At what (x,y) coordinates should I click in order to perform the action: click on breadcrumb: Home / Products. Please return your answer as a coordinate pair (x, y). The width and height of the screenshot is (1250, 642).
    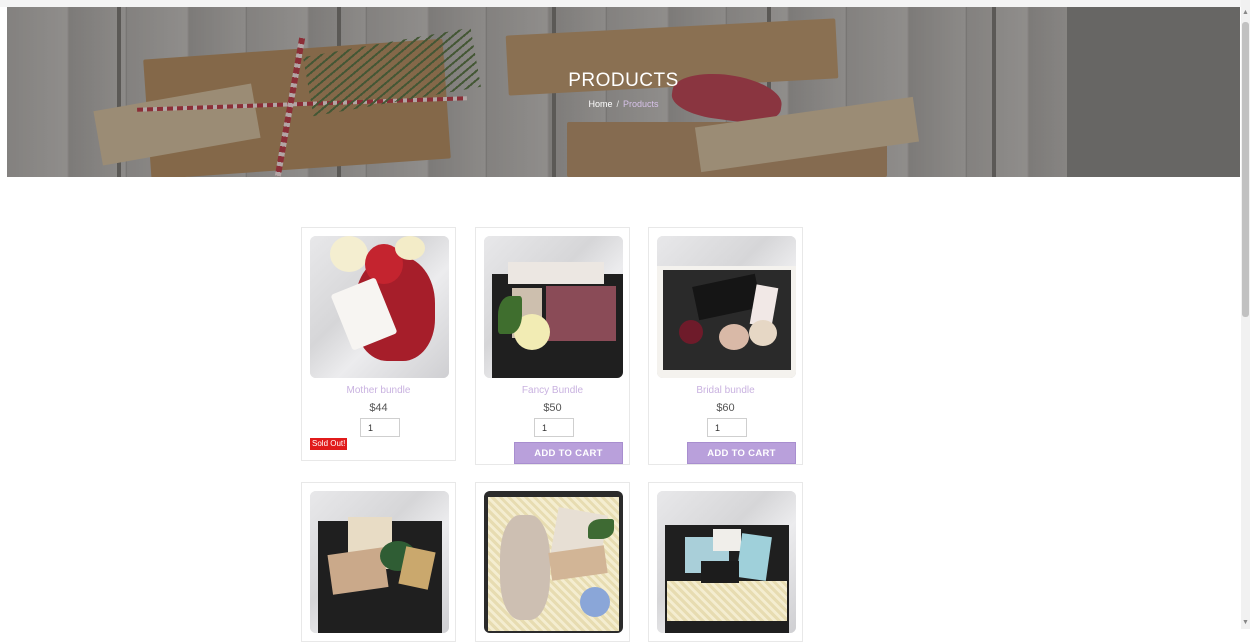
    Looking at the image, I should click on (623, 104).